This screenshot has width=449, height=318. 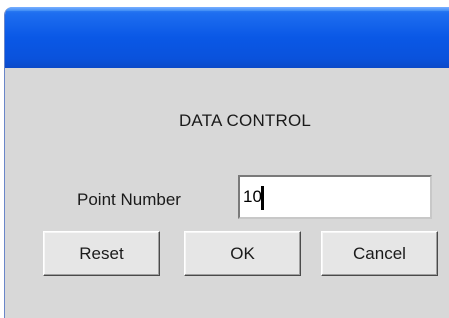 I want to click on ok-button: OK, so click(x=242, y=253).